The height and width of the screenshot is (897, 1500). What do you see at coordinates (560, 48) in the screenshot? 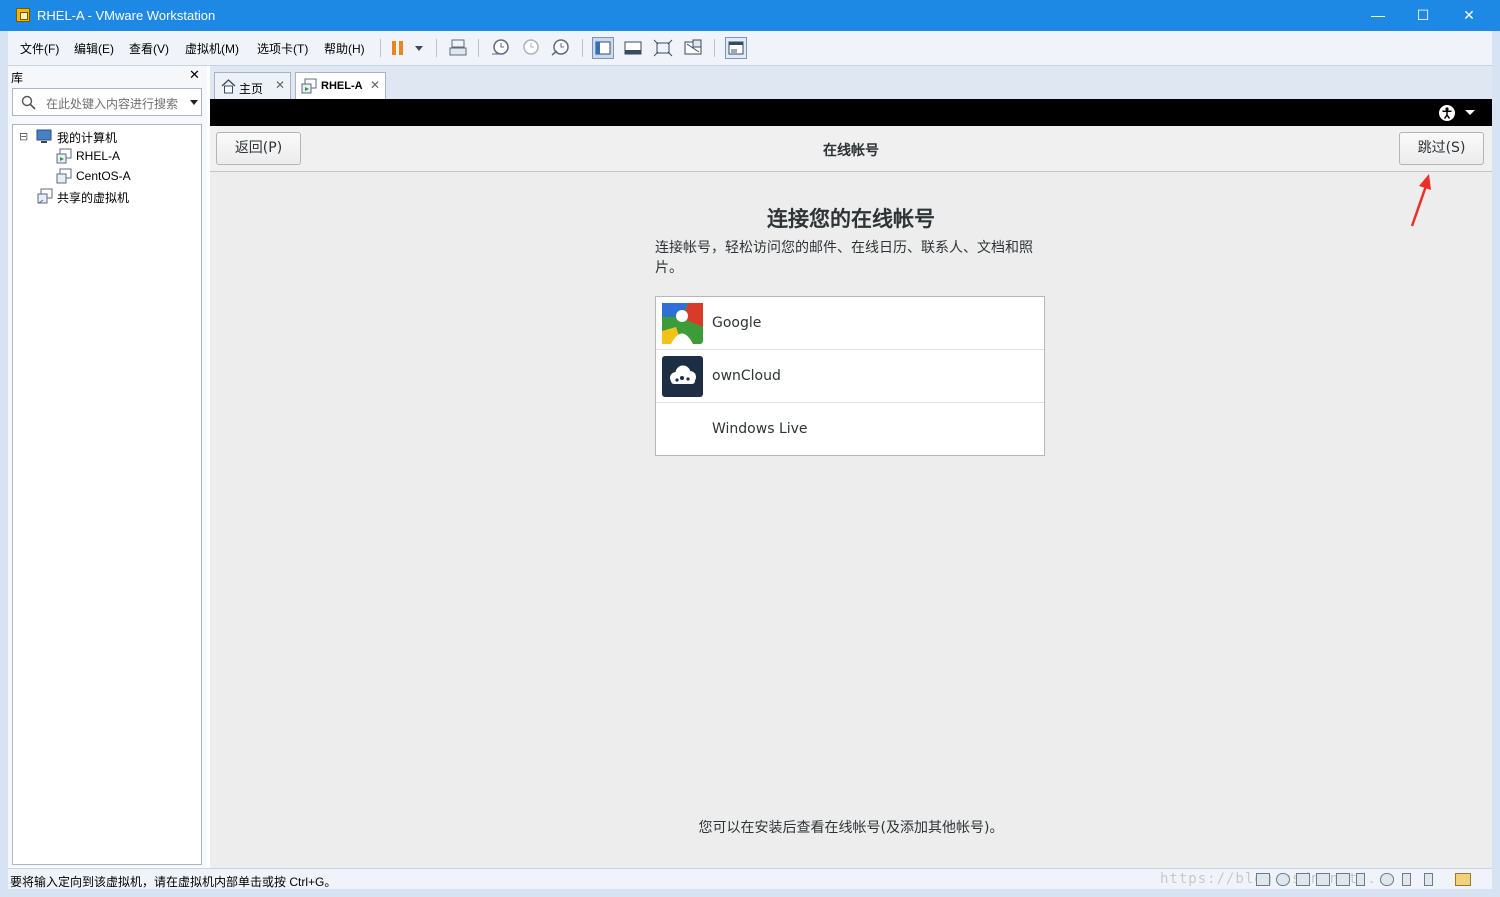
I see `snapshot-manager-icon` at bounding box center [560, 48].